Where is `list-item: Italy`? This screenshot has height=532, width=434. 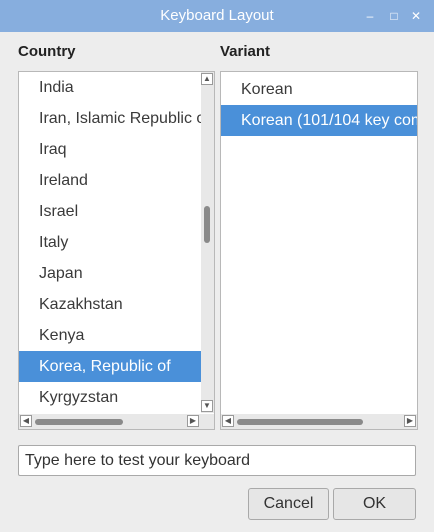 list-item: Italy is located at coordinates (110, 242).